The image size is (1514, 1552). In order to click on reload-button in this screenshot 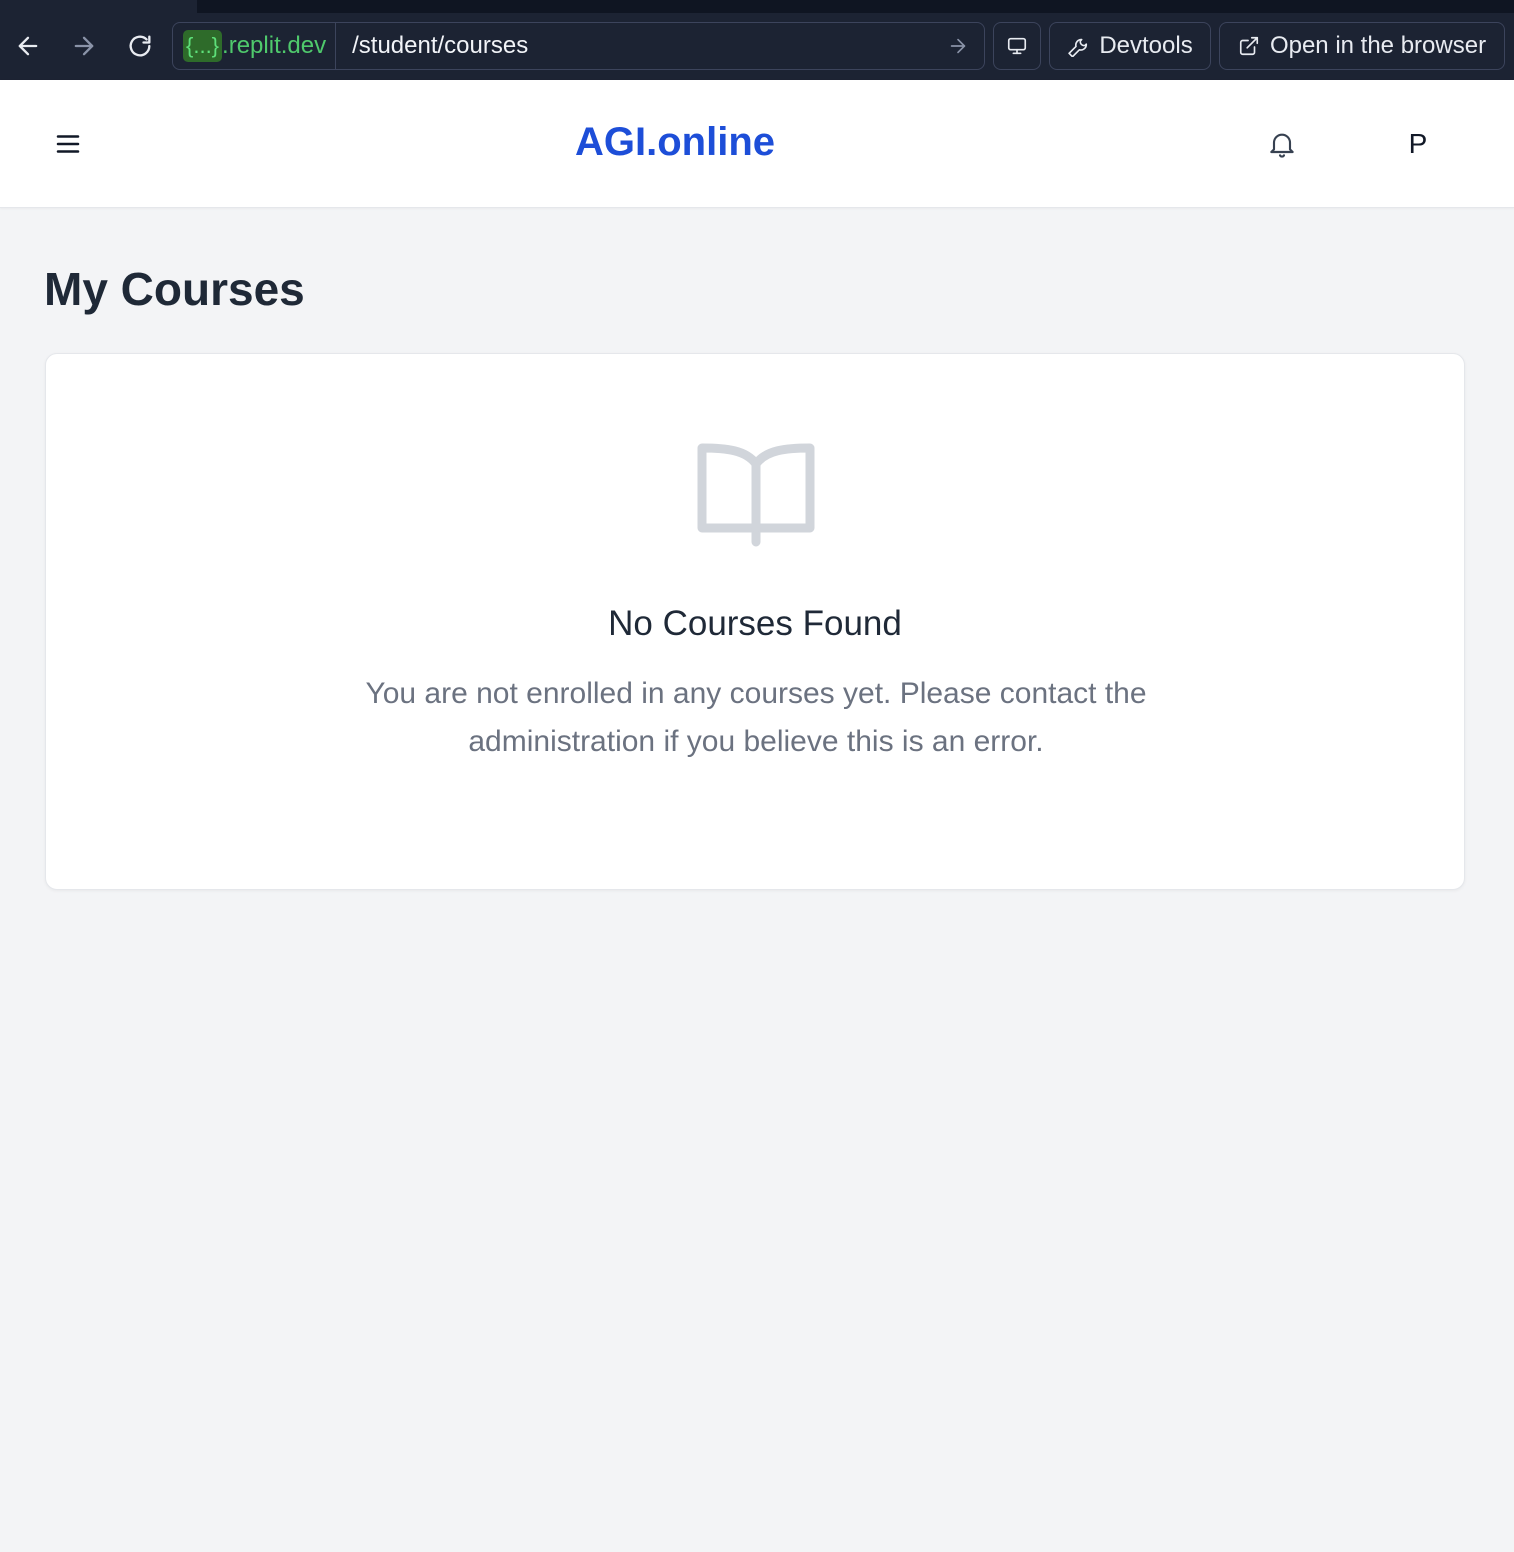, I will do `click(140, 46)`.